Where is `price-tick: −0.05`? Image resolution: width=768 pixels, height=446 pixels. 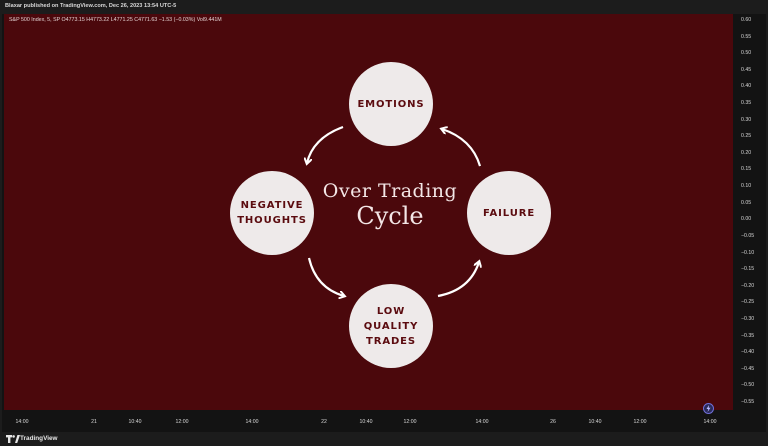 price-tick: −0.05 is located at coordinates (748, 235).